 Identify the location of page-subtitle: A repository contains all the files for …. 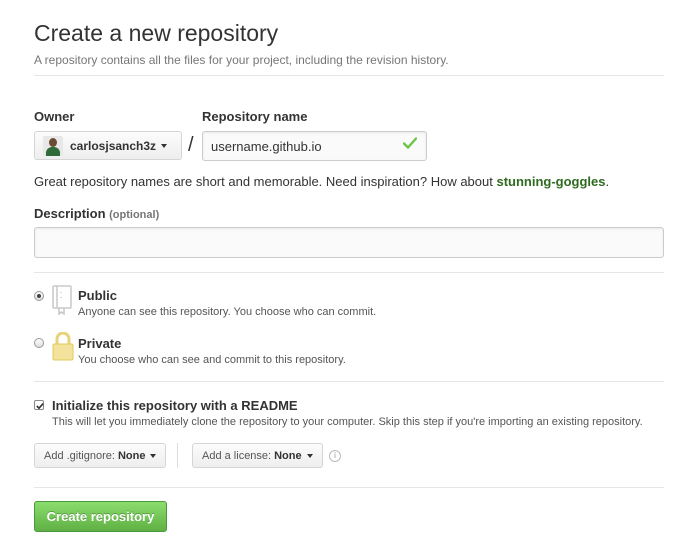
(241, 60).